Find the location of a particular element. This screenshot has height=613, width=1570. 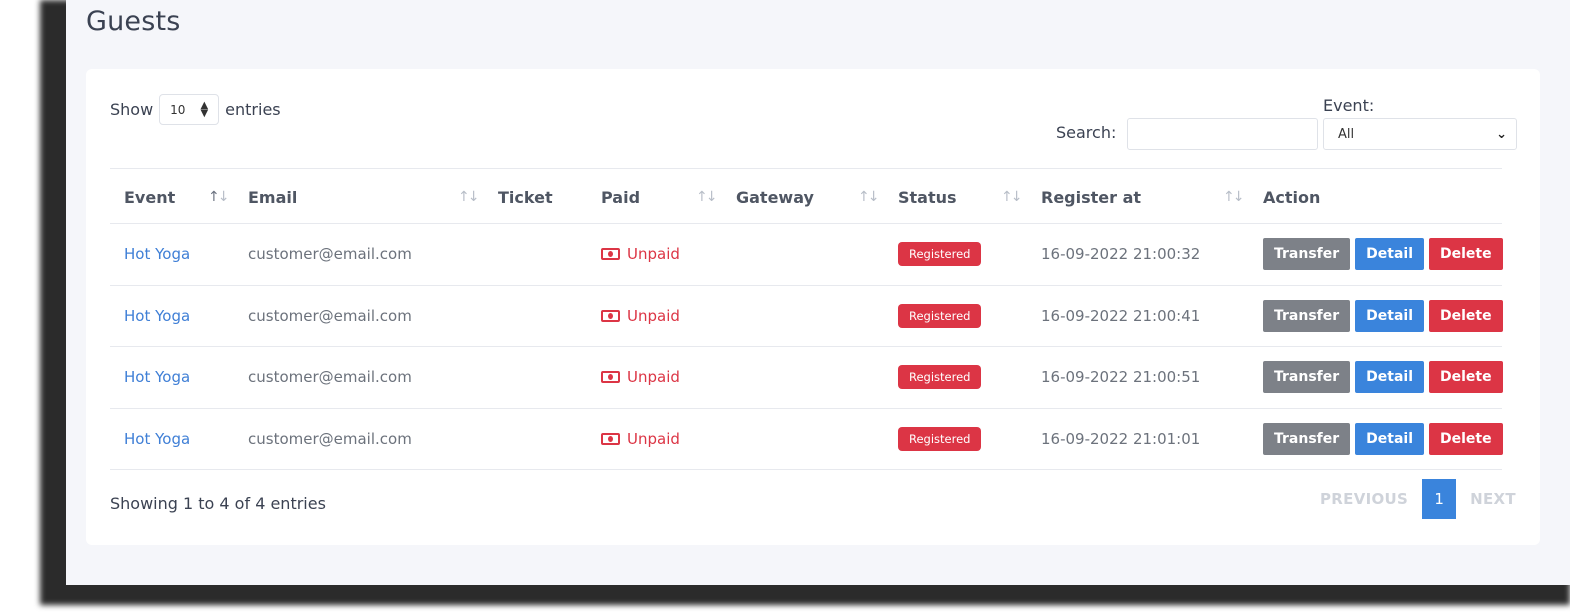

next-page-button: NEXT is located at coordinates (1493, 499).